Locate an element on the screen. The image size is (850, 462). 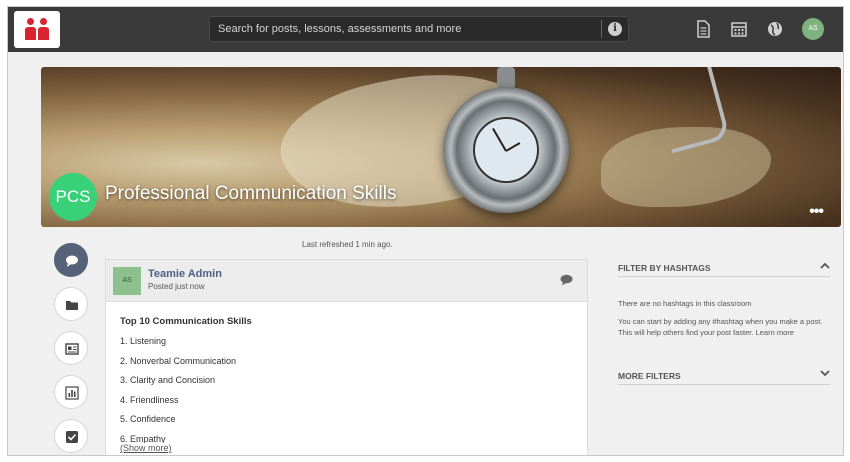
app-logo is located at coordinates (37, 29).